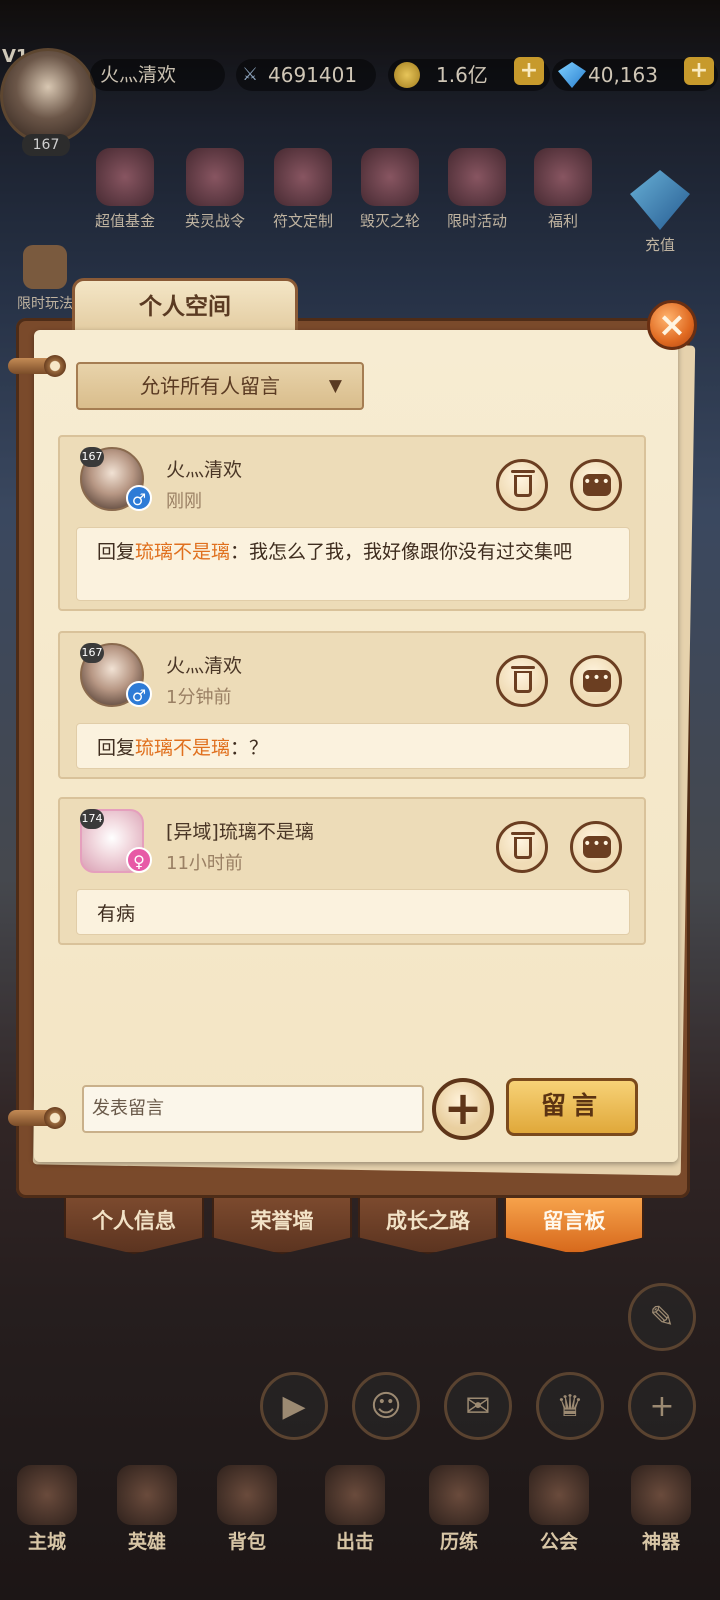 The height and width of the screenshot is (1600, 720). What do you see at coordinates (356, 1230) in the screenshot?
I see `dialog-tabs: 个人信息 荣誉墙 成长之路 留言板` at bounding box center [356, 1230].